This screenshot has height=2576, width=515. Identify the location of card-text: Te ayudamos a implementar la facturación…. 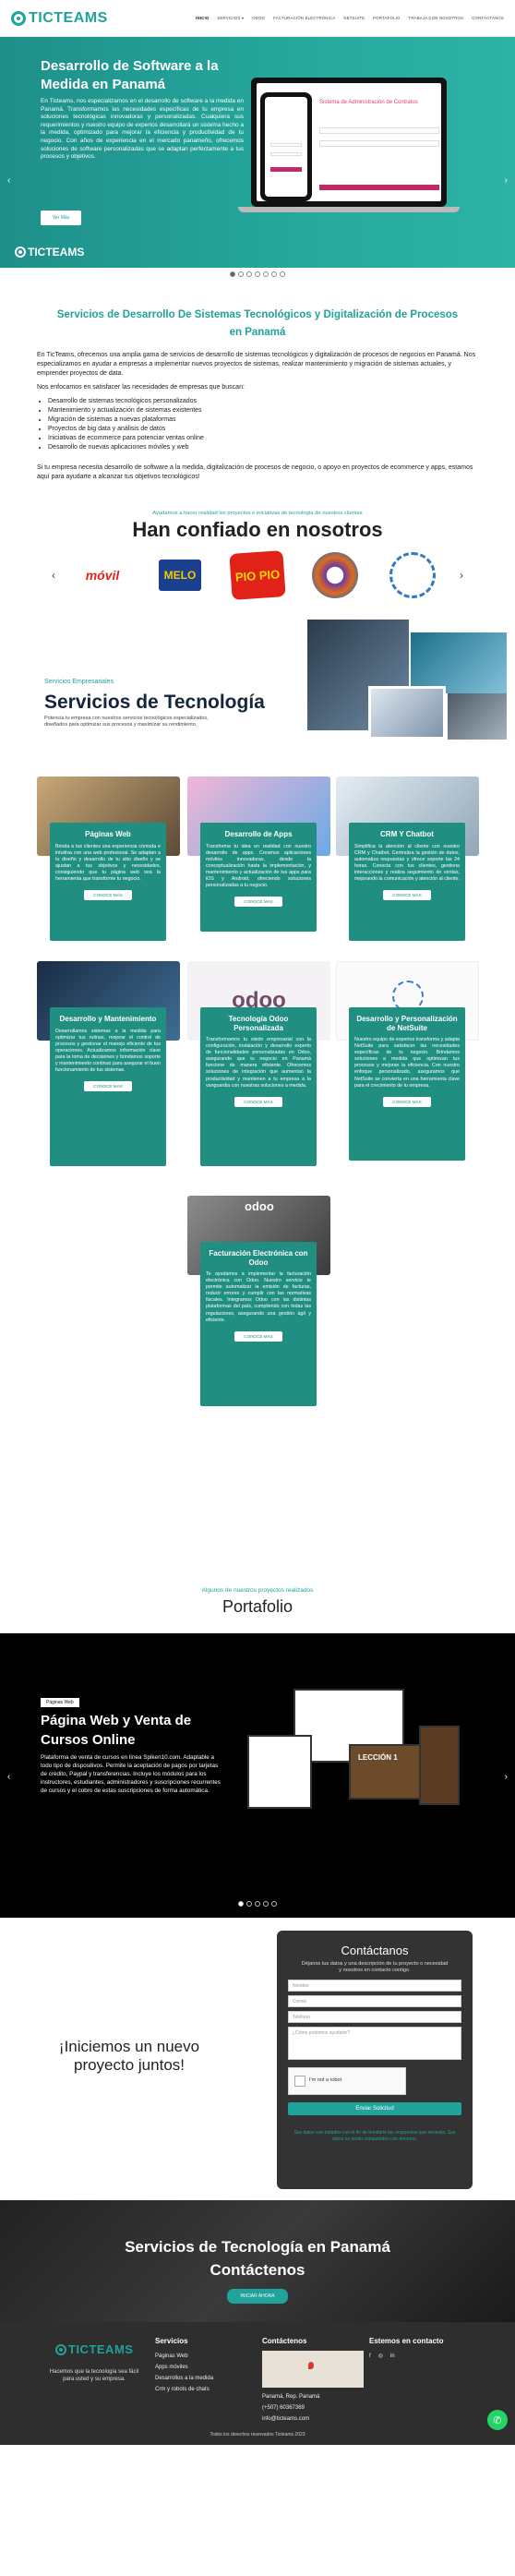
(258, 1297).